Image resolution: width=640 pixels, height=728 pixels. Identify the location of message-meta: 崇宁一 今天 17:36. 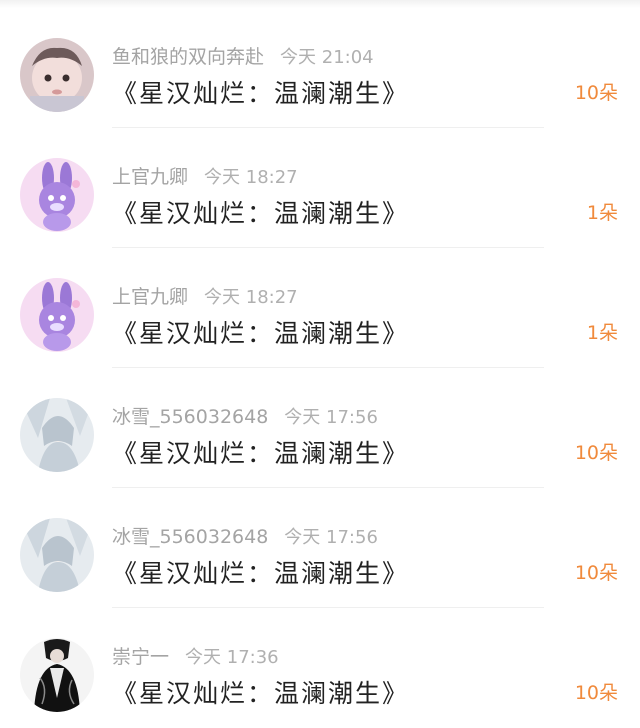
(195, 655).